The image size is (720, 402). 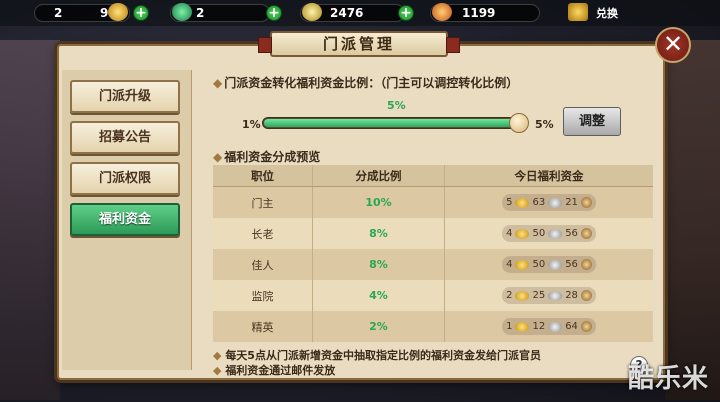 I want to click on resource-jade: 2, so click(x=220, y=13).